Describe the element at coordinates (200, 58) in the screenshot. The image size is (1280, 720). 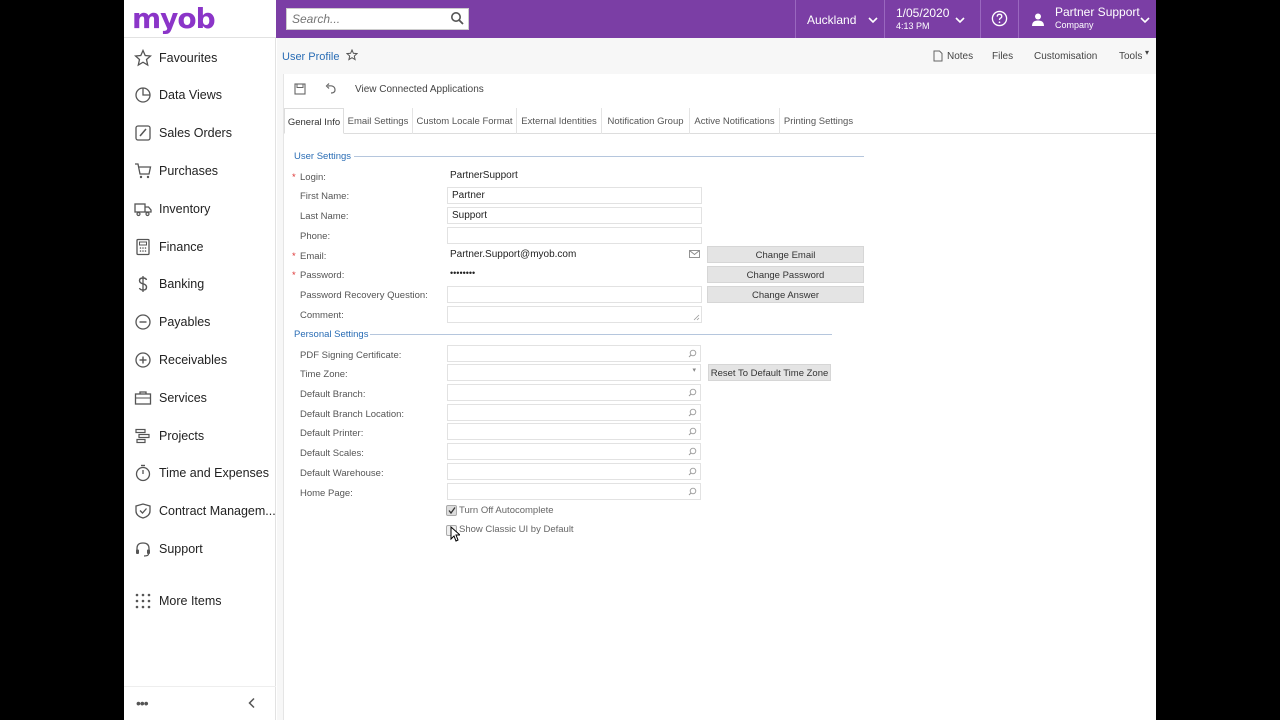
I see `sidebar-item-favourites: Favourites` at that location.